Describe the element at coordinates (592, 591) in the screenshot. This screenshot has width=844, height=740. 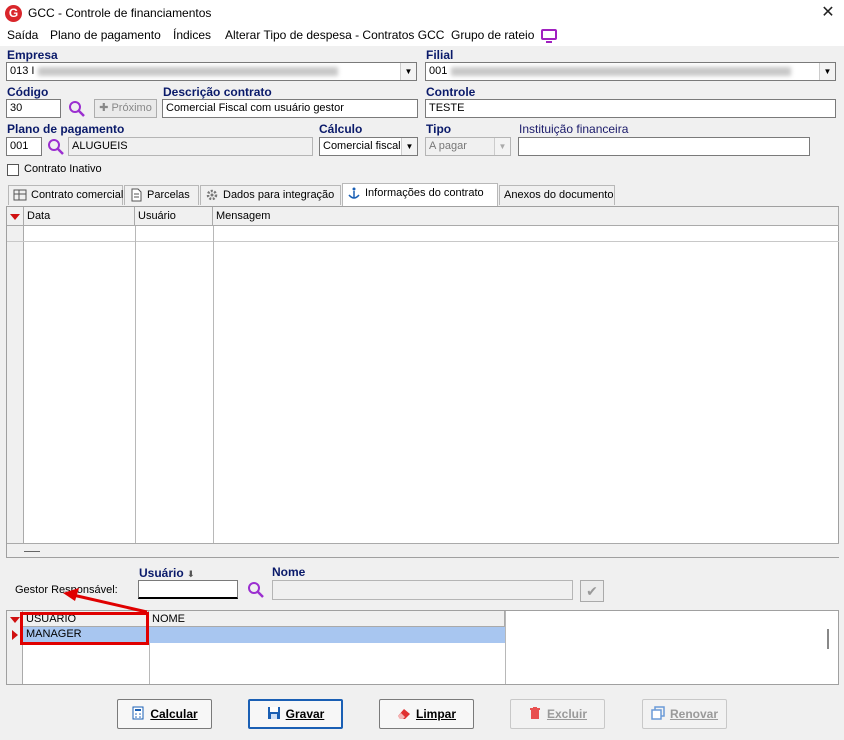
I see `confirm-check-icon: ✔` at that location.